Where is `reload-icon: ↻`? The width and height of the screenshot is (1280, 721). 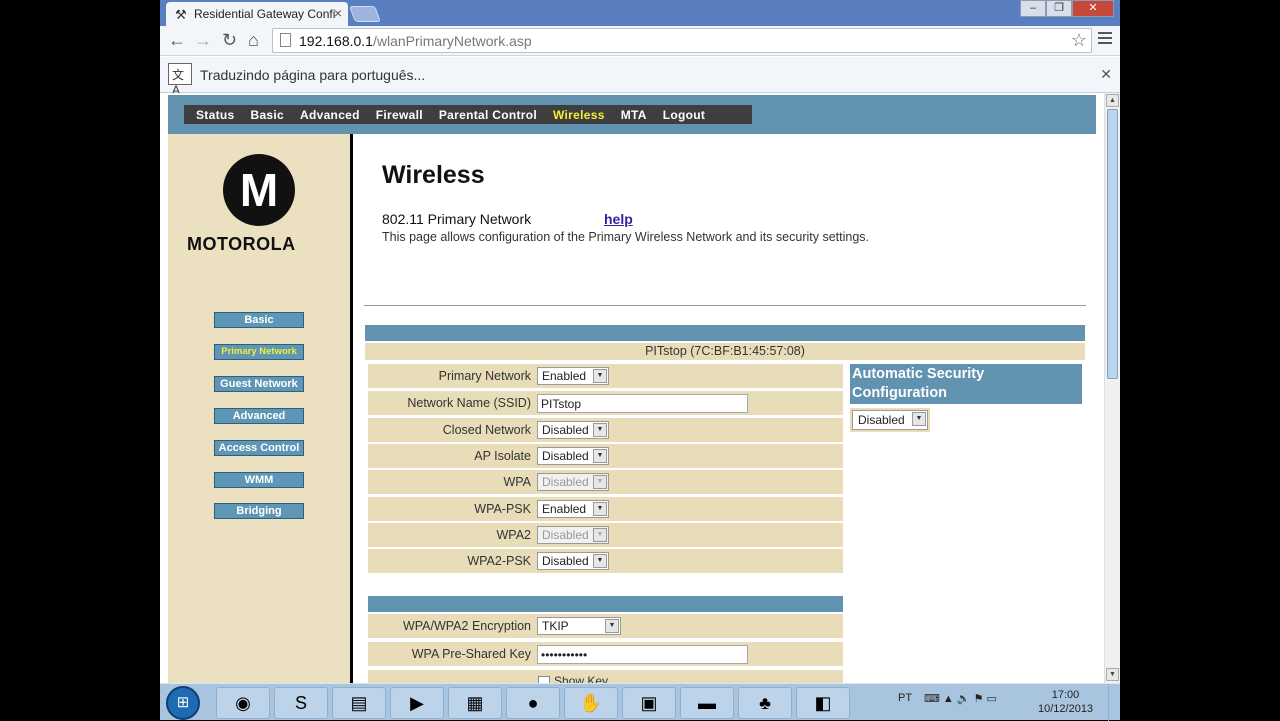
reload-icon: ↻ is located at coordinates (229, 40).